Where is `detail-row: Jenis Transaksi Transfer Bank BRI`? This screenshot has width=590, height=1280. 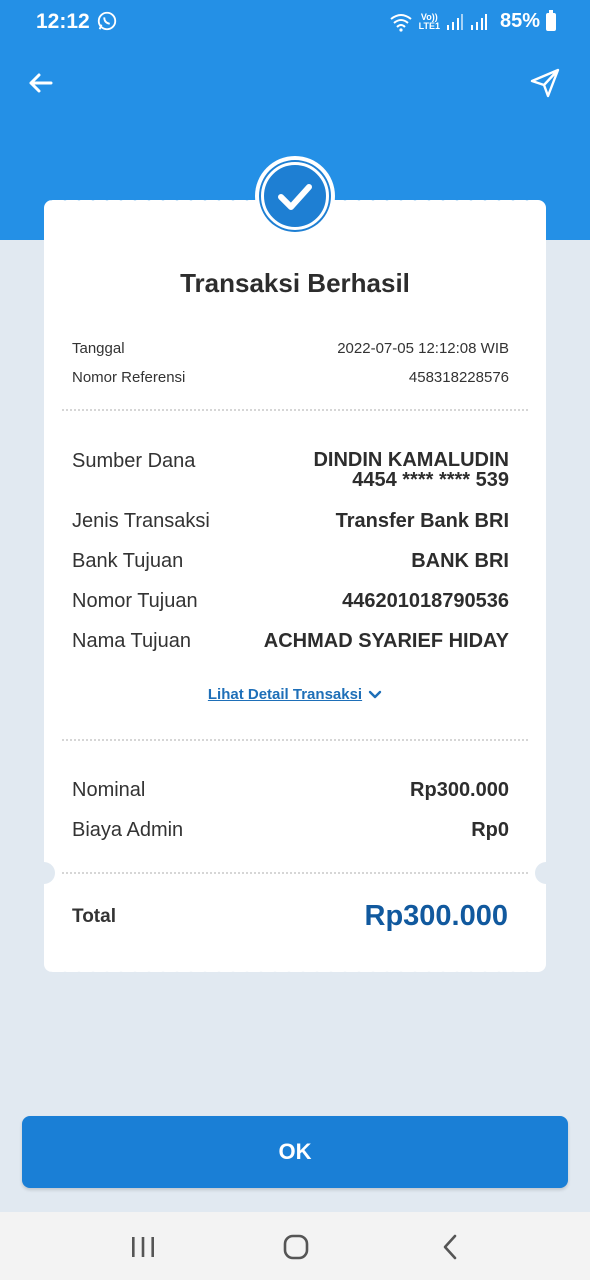 detail-row: Jenis Transaksi Transfer Bank BRI is located at coordinates (290, 521).